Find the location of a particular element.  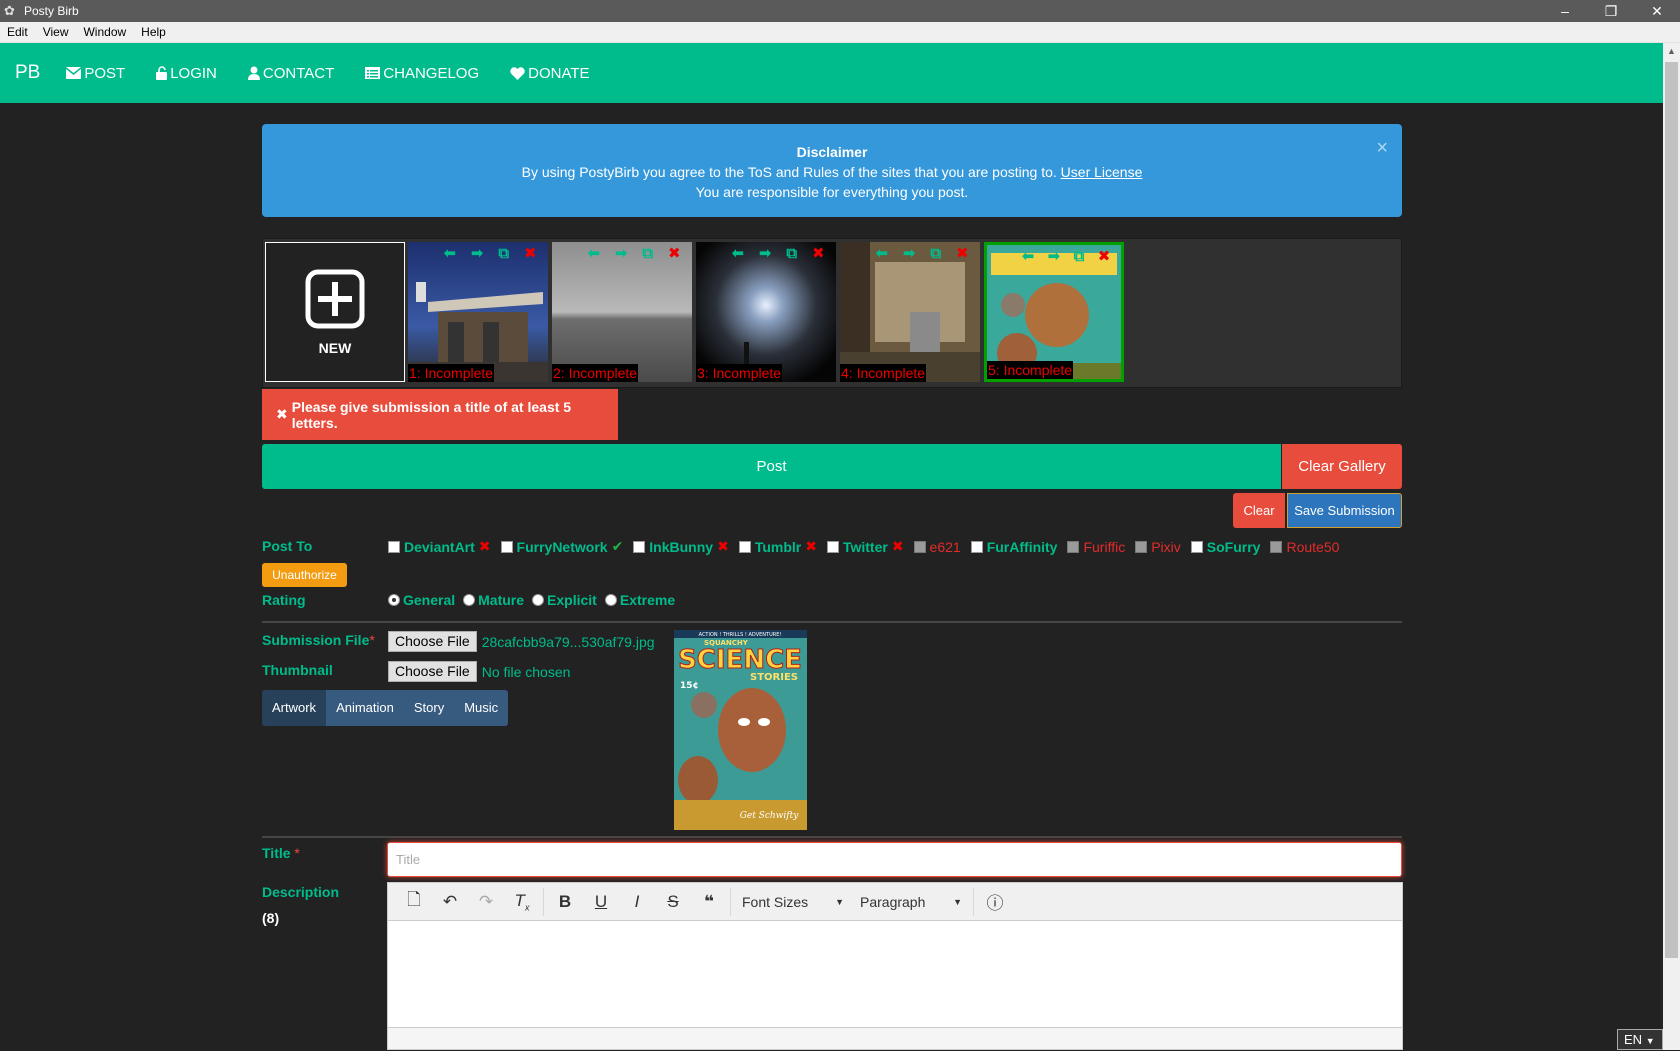

language-selector: EN ▼ is located at coordinates (1640, 1039).